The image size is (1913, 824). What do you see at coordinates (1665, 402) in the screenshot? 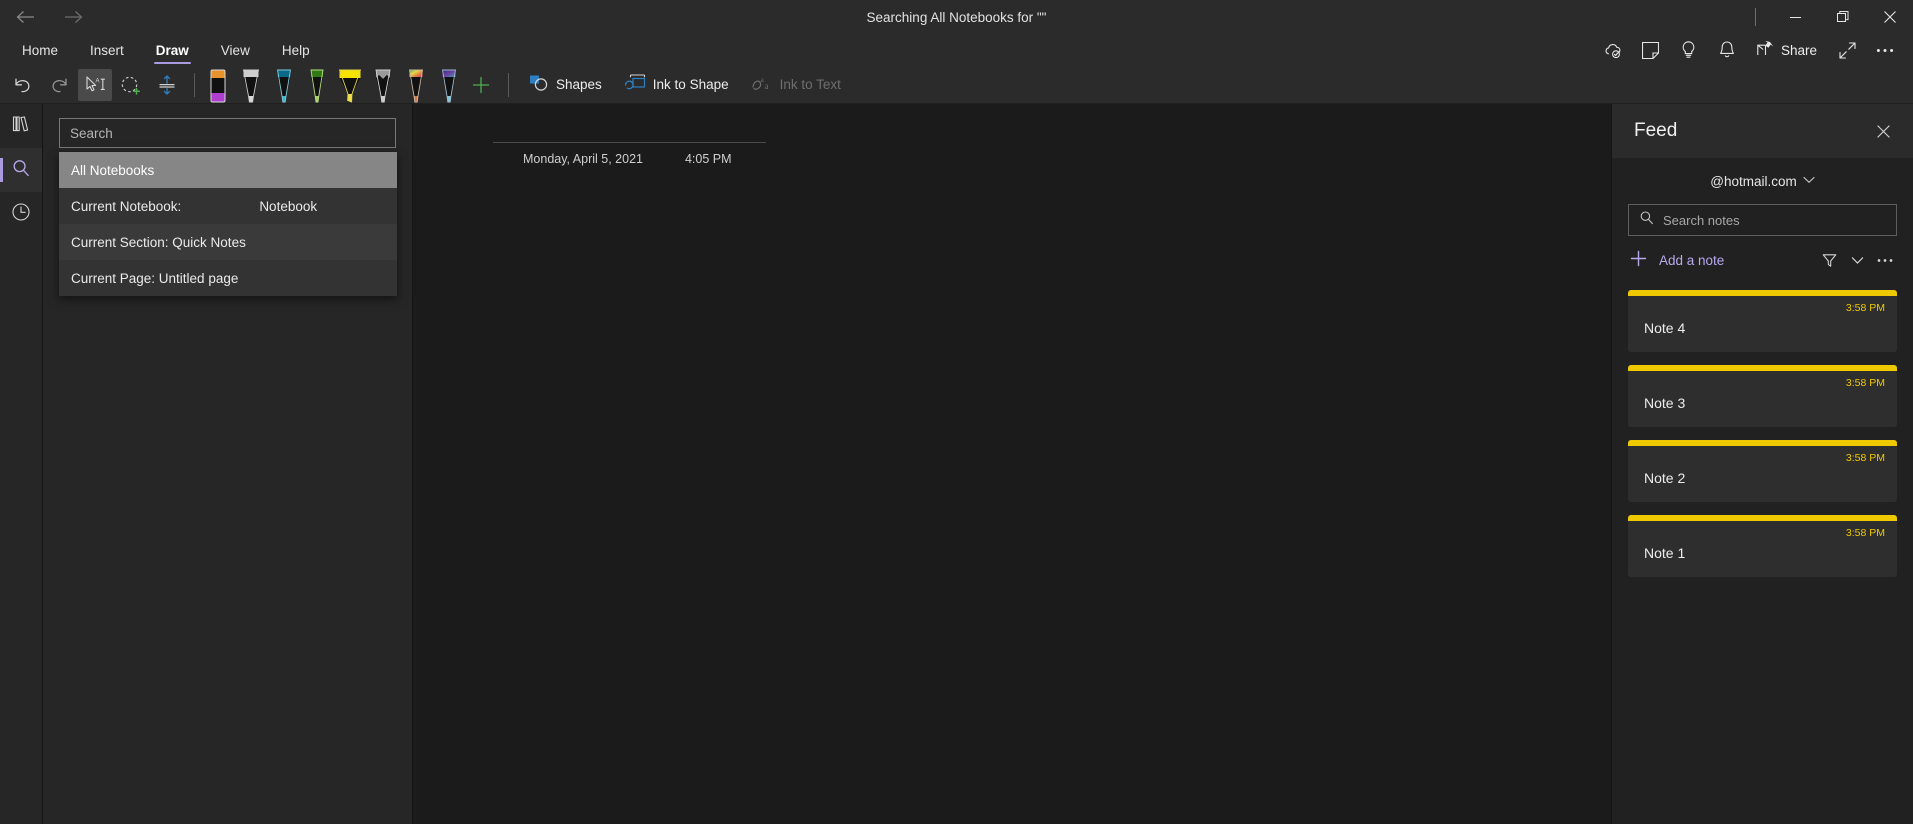
I see `note-title: Note 3` at bounding box center [1665, 402].